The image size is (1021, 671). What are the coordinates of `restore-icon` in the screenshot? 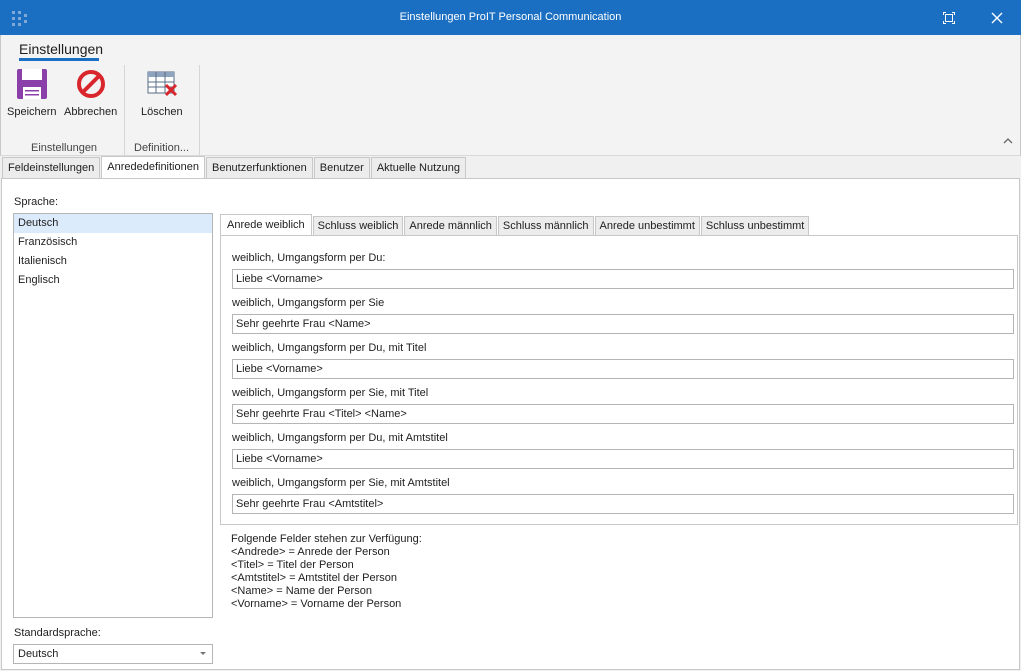 It's located at (949, 17).